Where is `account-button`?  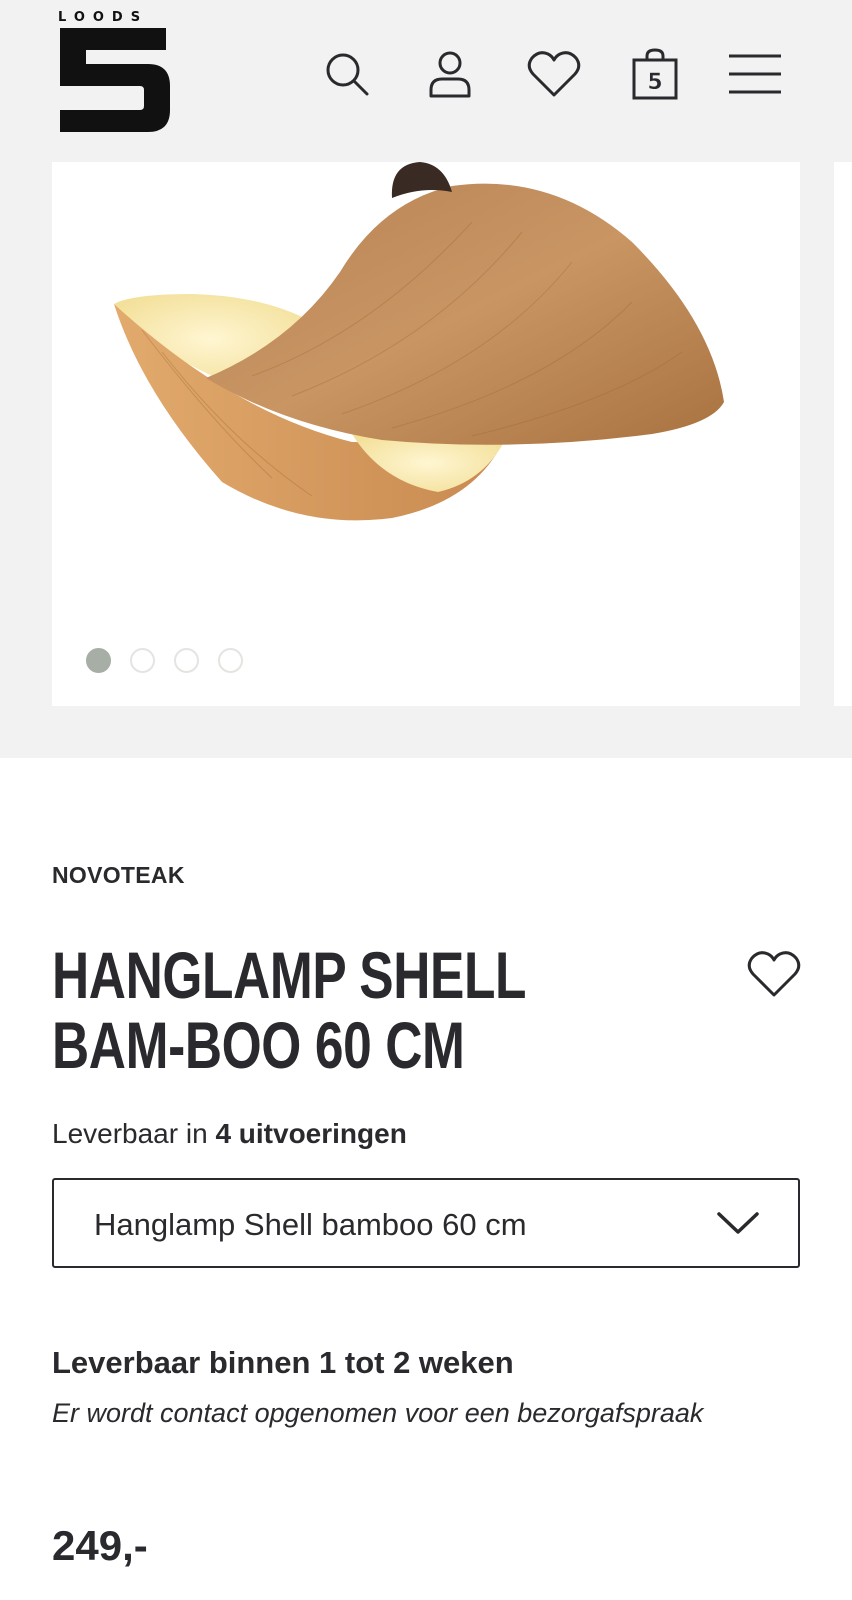 account-button is located at coordinates (450, 74).